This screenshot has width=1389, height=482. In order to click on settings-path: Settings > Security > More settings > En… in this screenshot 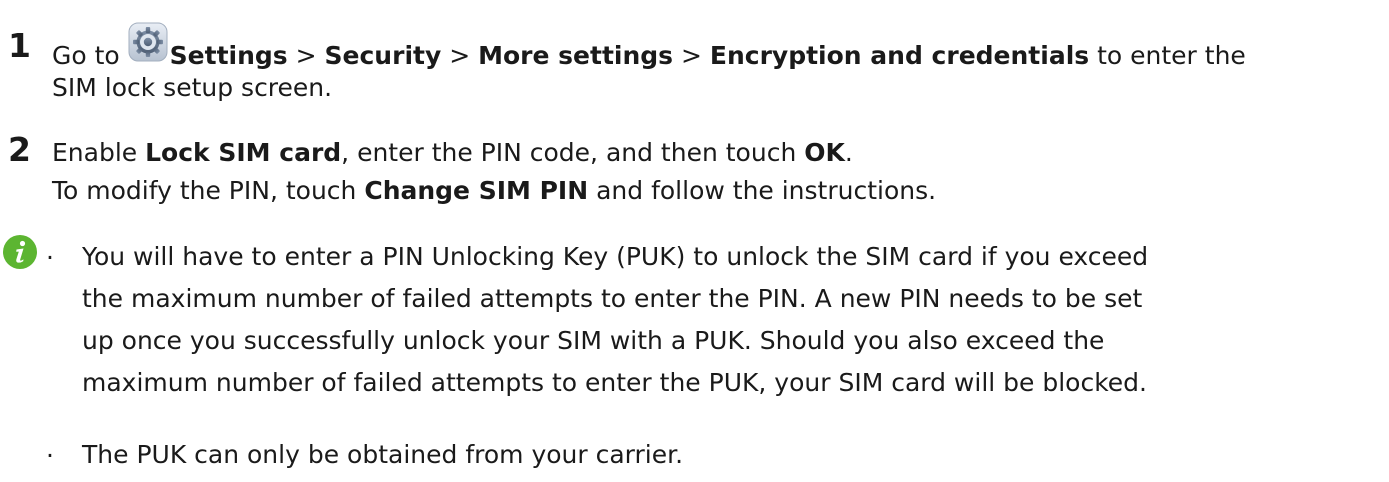, I will do `click(707, 55)`.